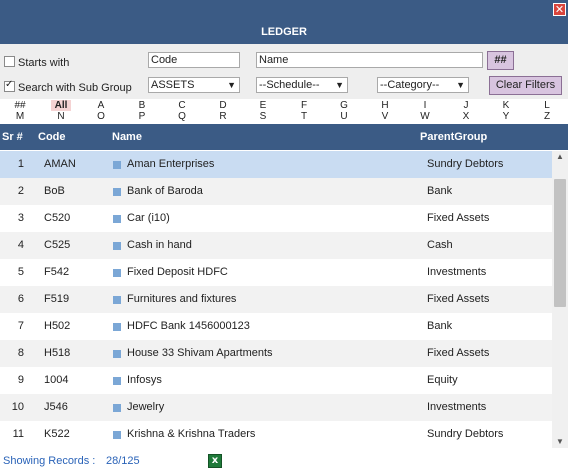 Image resolution: width=574 pixels, height=475 pixels. What do you see at coordinates (276, 218) in the screenshot?
I see `table-row: 3 C520 Car (i10) Fixed Assets` at bounding box center [276, 218].